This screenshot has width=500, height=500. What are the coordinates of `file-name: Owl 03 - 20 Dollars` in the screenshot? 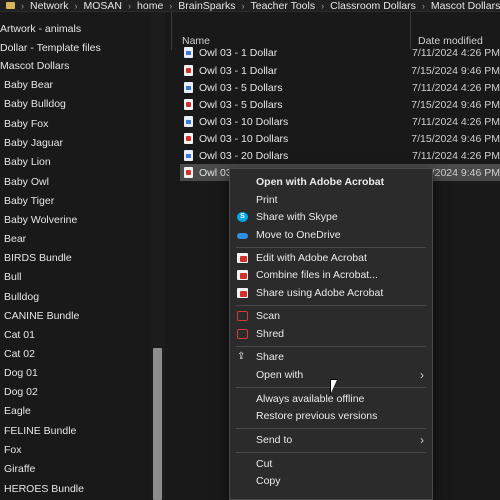 It's located at (244, 155).